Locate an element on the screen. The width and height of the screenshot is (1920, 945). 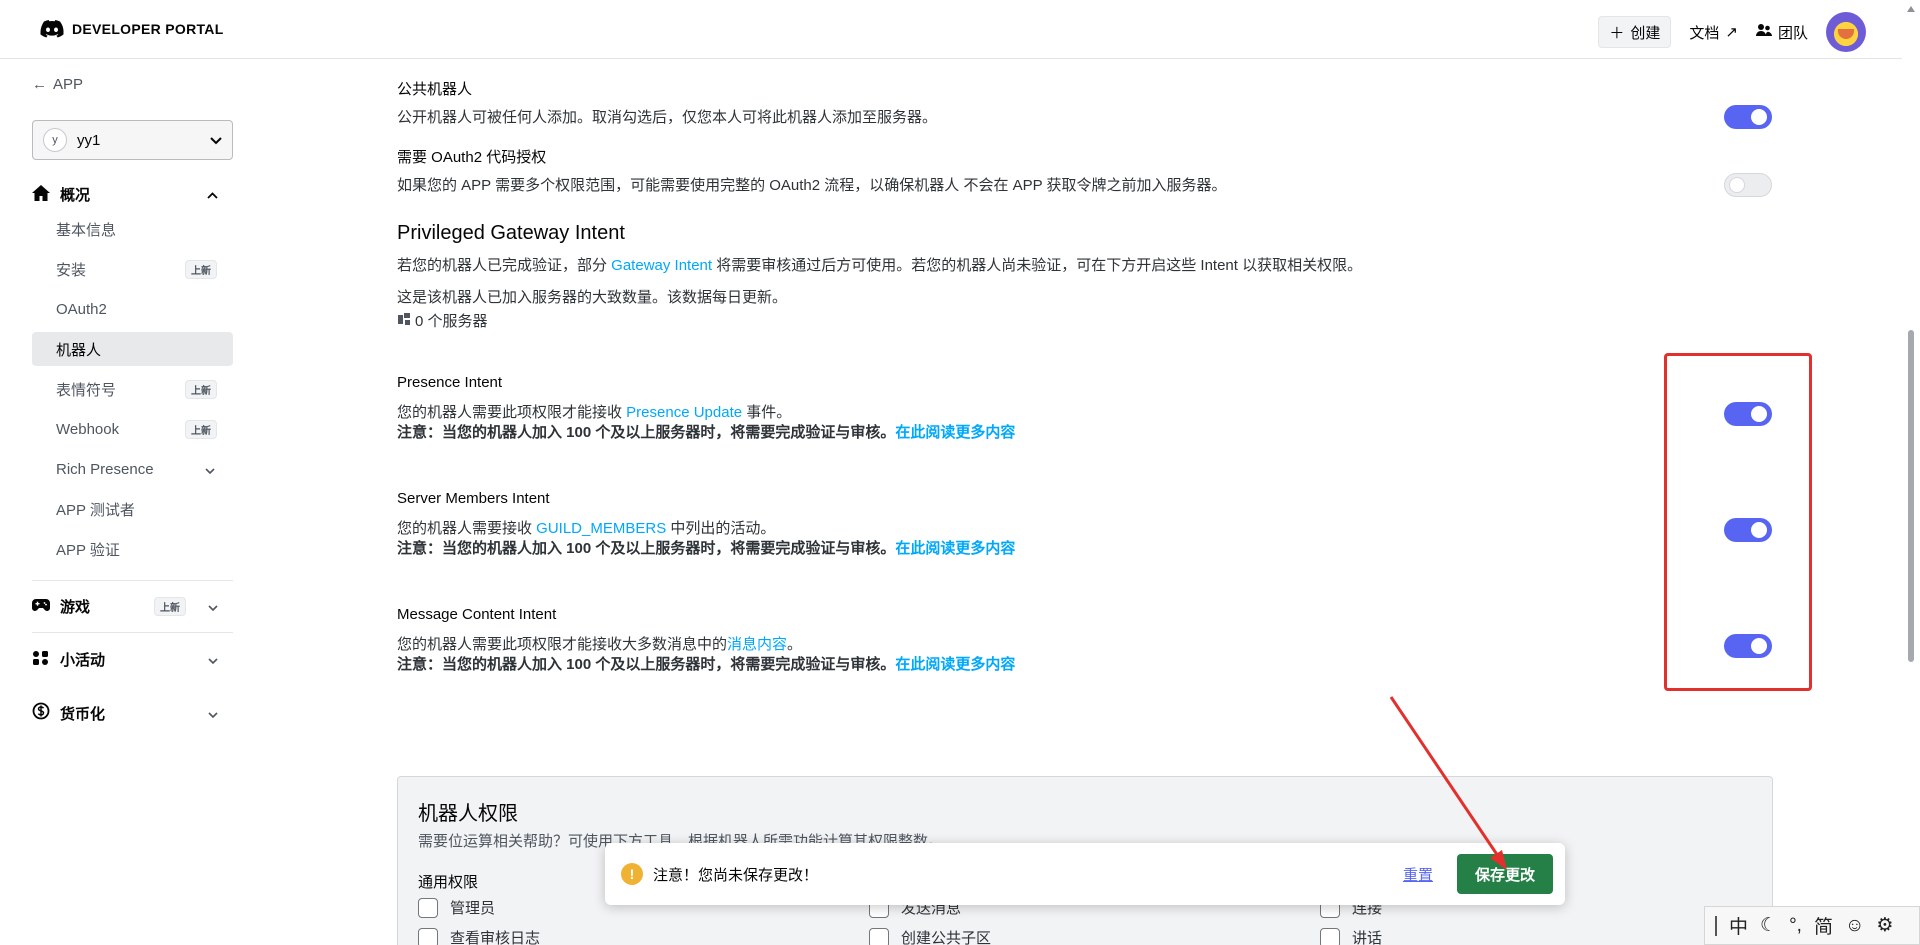
sidebar-item-label: 安装 is located at coordinates (71, 270).